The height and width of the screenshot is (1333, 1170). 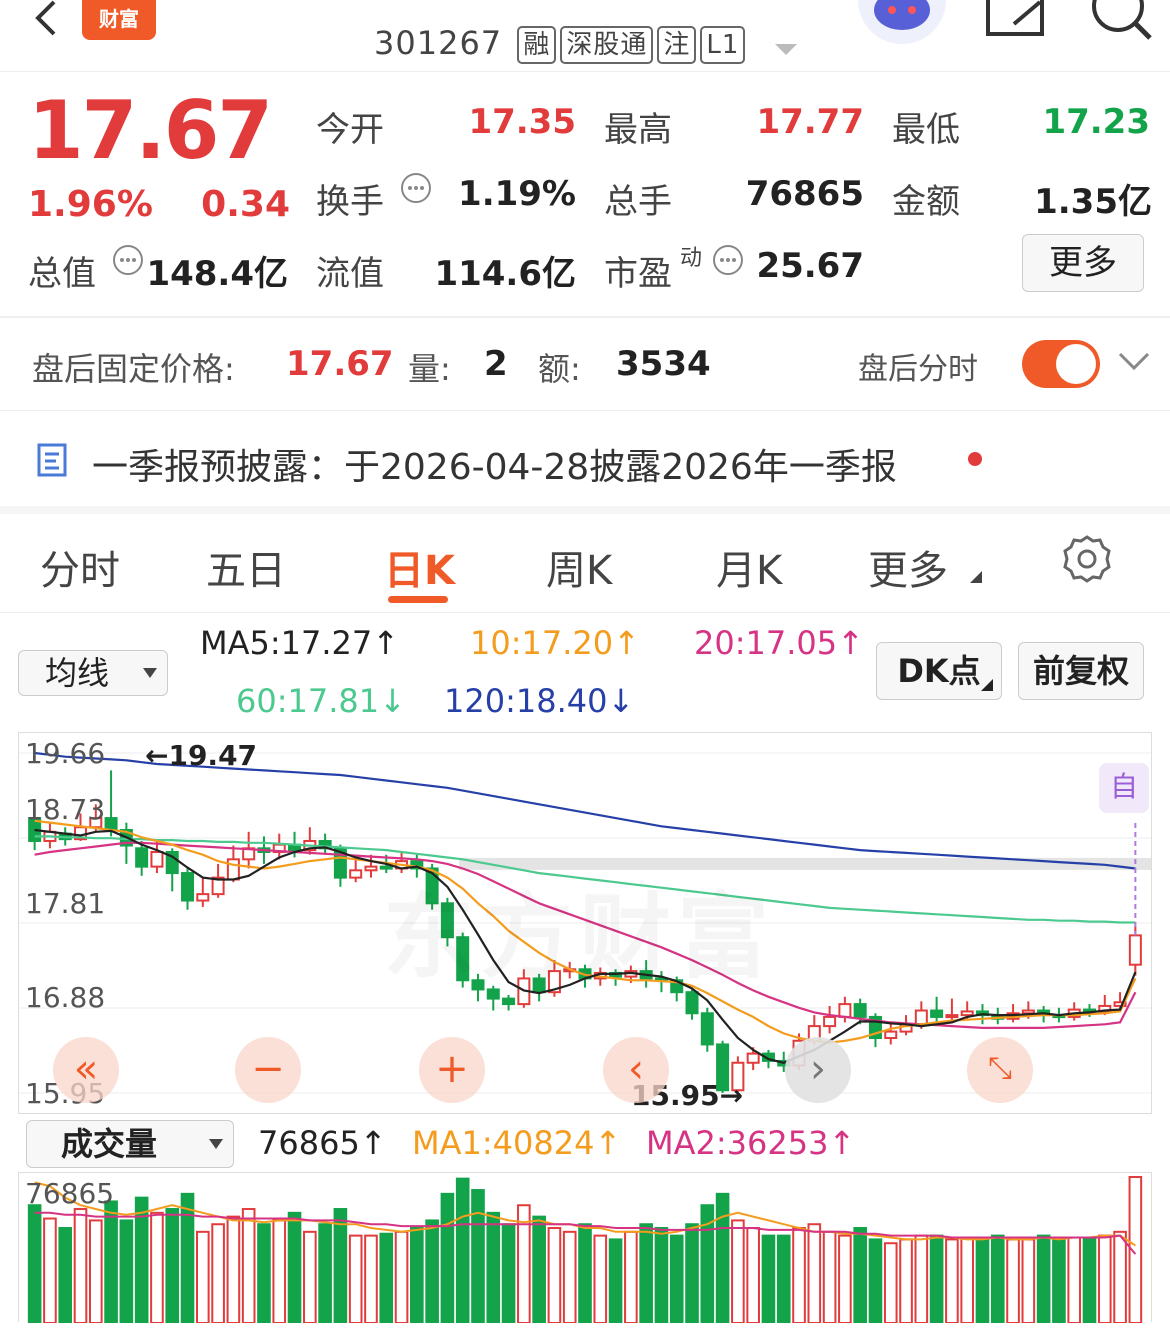 I want to click on more-button: 更多, so click(x=1083, y=263).